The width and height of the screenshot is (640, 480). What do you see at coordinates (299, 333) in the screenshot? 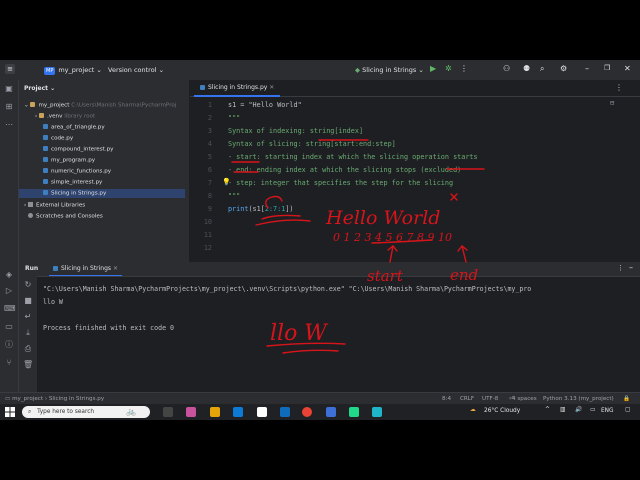
I see `ink-output-note: llo W` at bounding box center [299, 333].